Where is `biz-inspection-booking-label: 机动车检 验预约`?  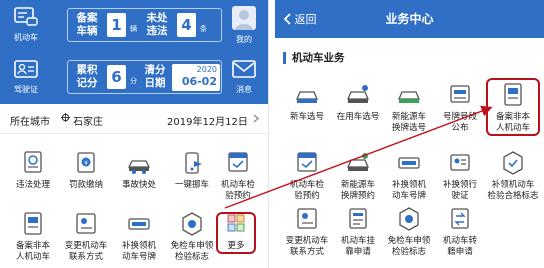 biz-inspection-booking-label: 机动车检 验预约 is located at coordinates (306, 190).